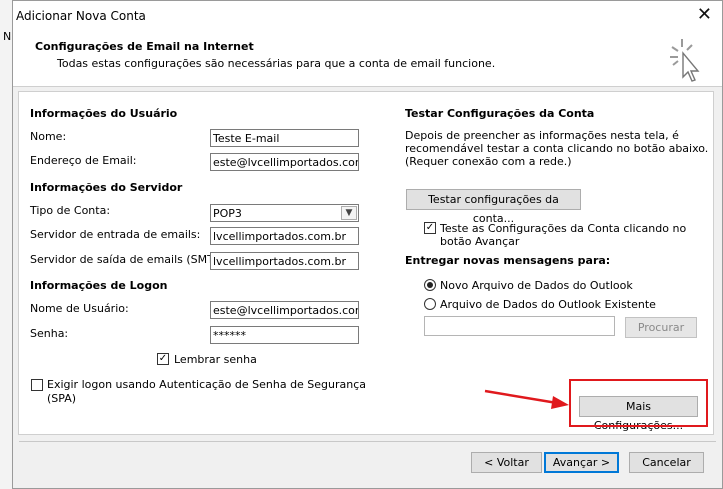 The height and width of the screenshot is (489, 723). What do you see at coordinates (367, 441) in the screenshot?
I see `footer-divider` at bounding box center [367, 441].